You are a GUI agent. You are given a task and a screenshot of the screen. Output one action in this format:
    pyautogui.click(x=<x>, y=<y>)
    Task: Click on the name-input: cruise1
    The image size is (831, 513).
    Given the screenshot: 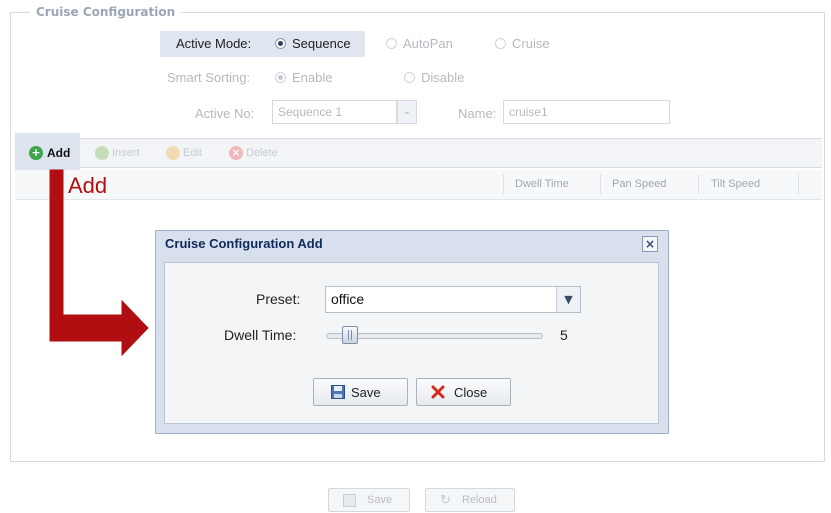 What is the action you would take?
    pyautogui.click(x=586, y=112)
    